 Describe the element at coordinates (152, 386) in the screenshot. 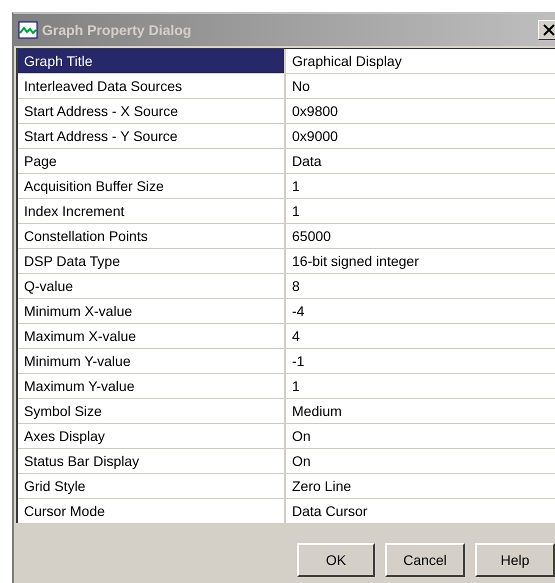

I see `property-name: Maximum Y-value` at that location.